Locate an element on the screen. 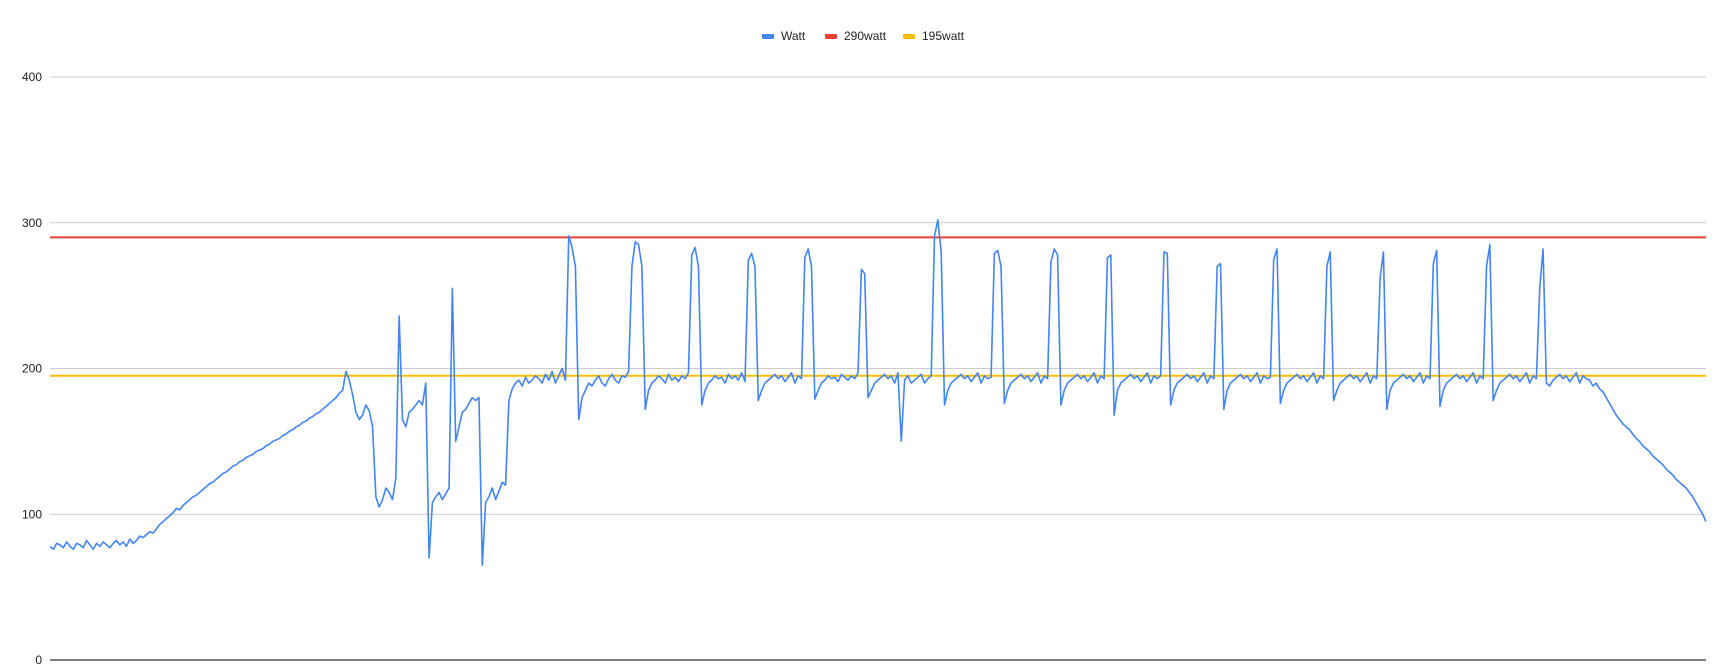 Image resolution: width=1717 pixels, height=670 pixels. legend-swatch-290watt is located at coordinates (831, 36).